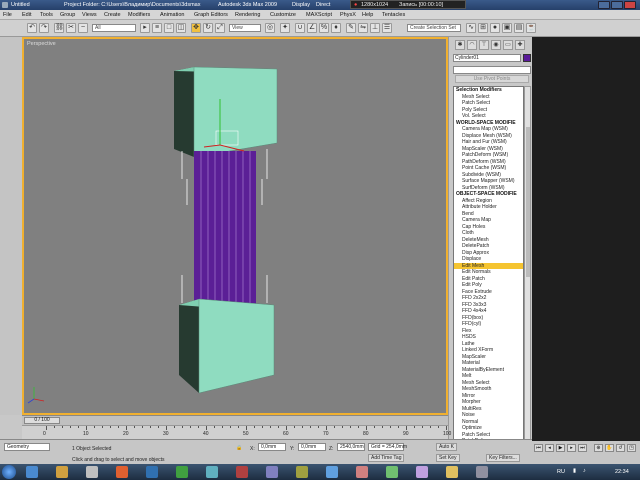  What do you see at coordinates (471, 28) in the screenshot?
I see `curve-editor-icon: ∿` at bounding box center [471, 28].